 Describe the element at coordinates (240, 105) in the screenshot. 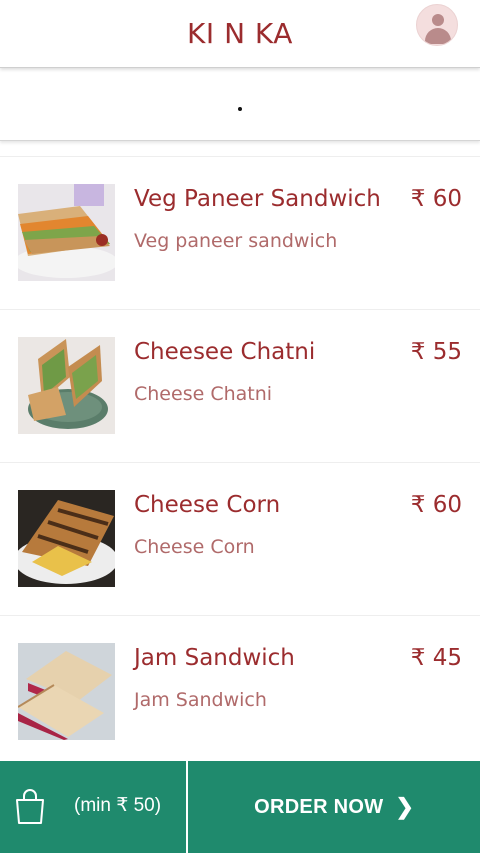

I see `category-bar` at that location.